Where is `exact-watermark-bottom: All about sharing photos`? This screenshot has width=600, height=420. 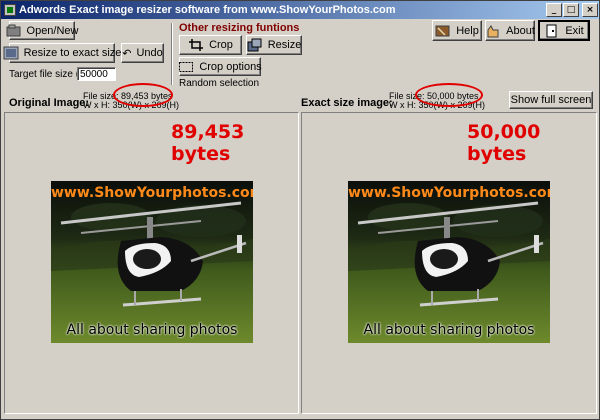
exact-watermark-bottom: All about sharing photos is located at coordinates (449, 330).